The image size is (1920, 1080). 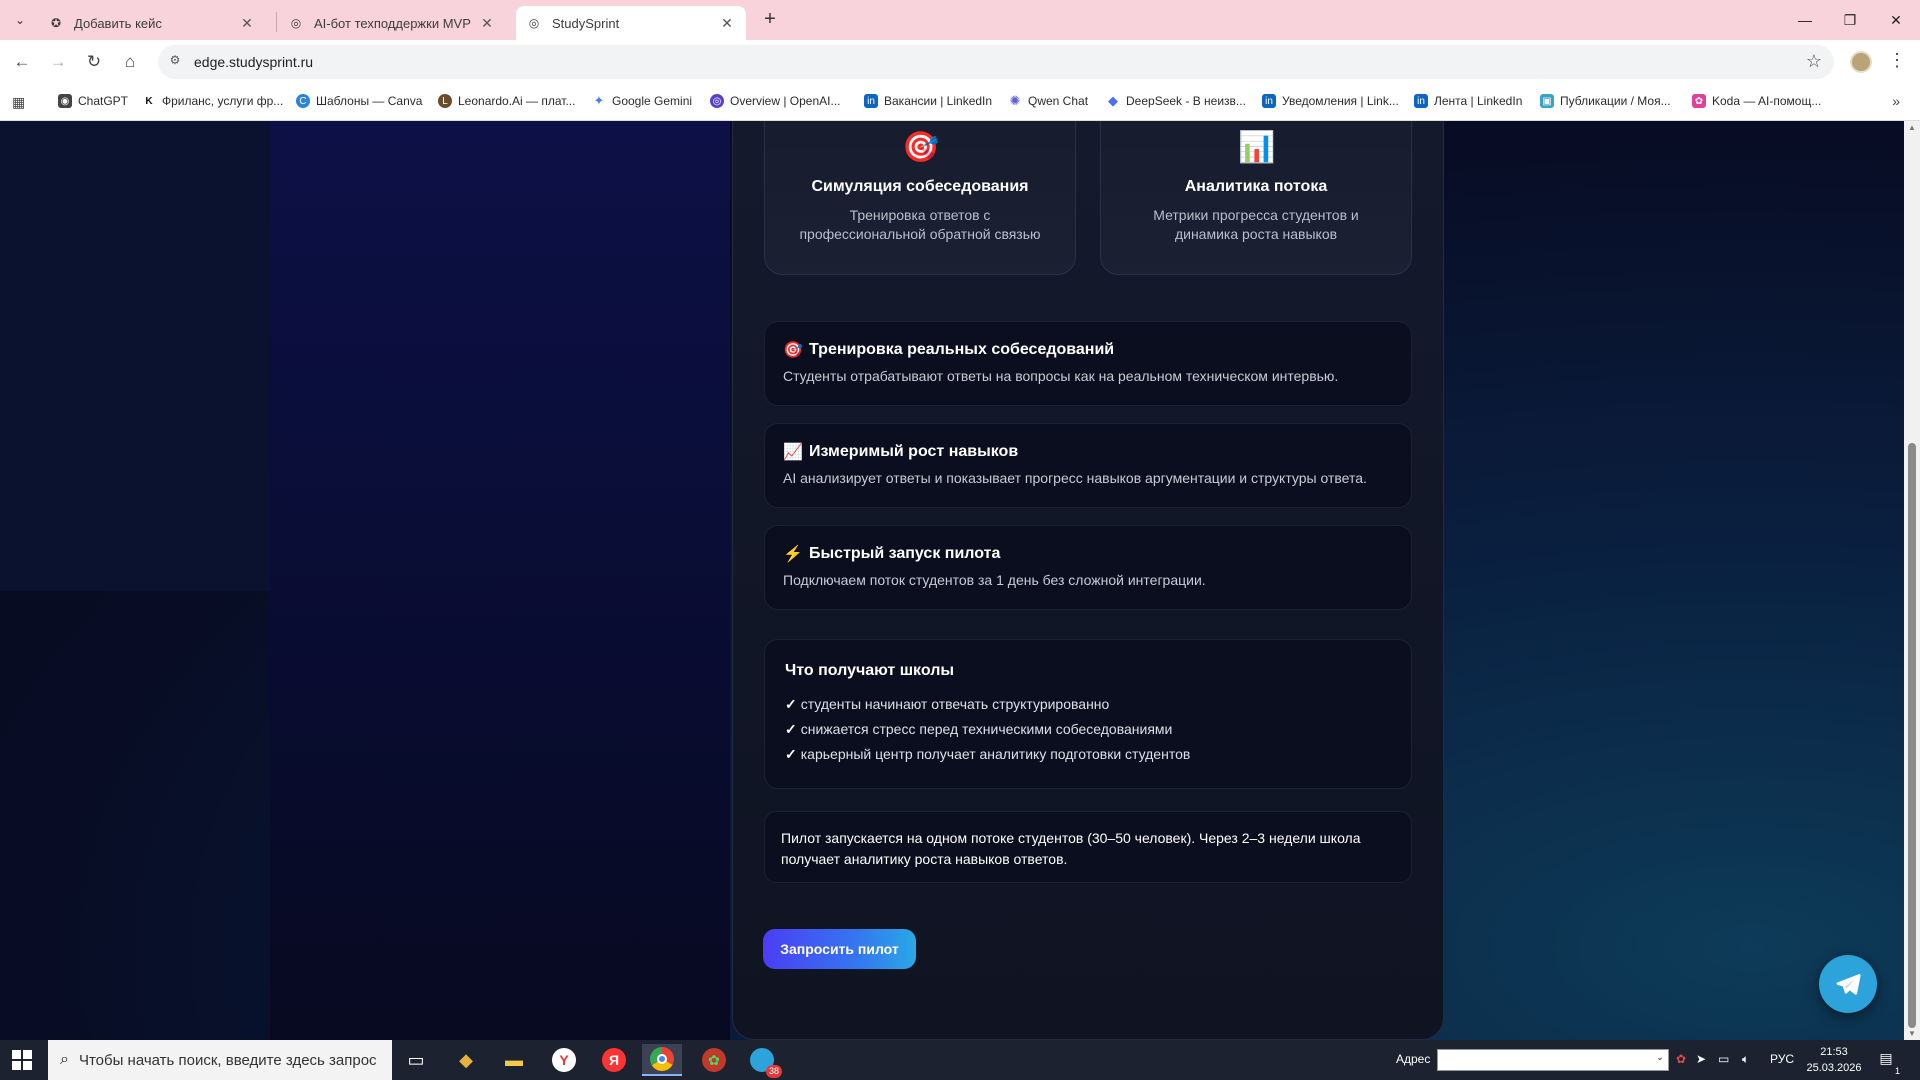 I want to click on bookmark-label: ChatGPT, so click(x=103, y=101).